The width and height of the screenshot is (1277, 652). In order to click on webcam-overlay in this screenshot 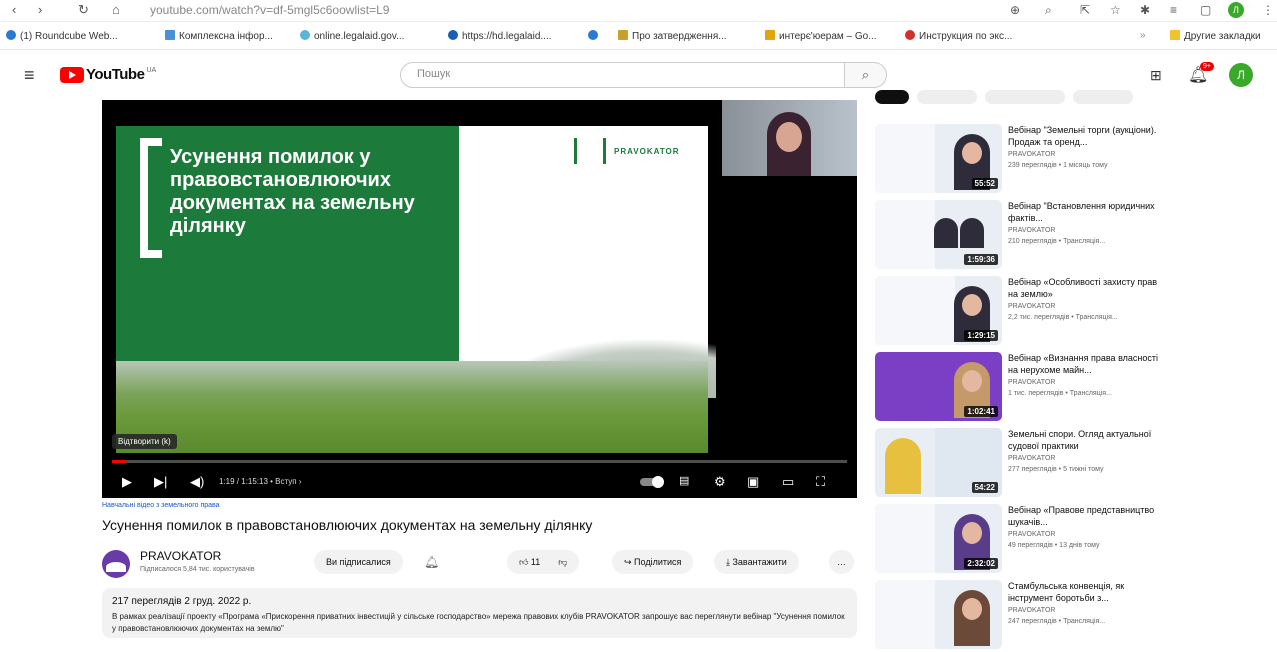, I will do `click(789, 138)`.